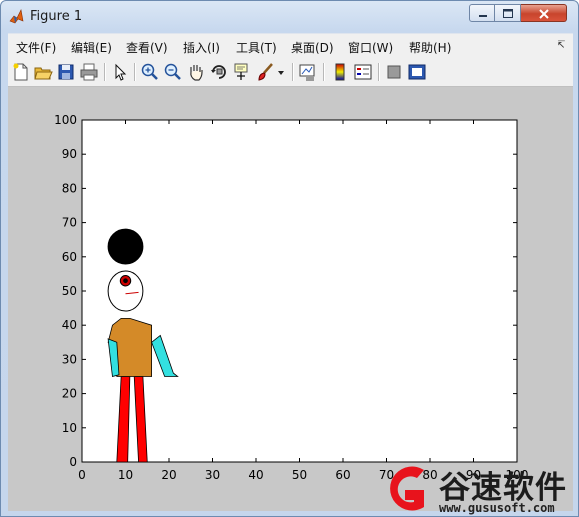 This screenshot has width=579, height=517. What do you see at coordinates (242, 72) in the screenshot?
I see `data-cursor-icon` at bounding box center [242, 72].